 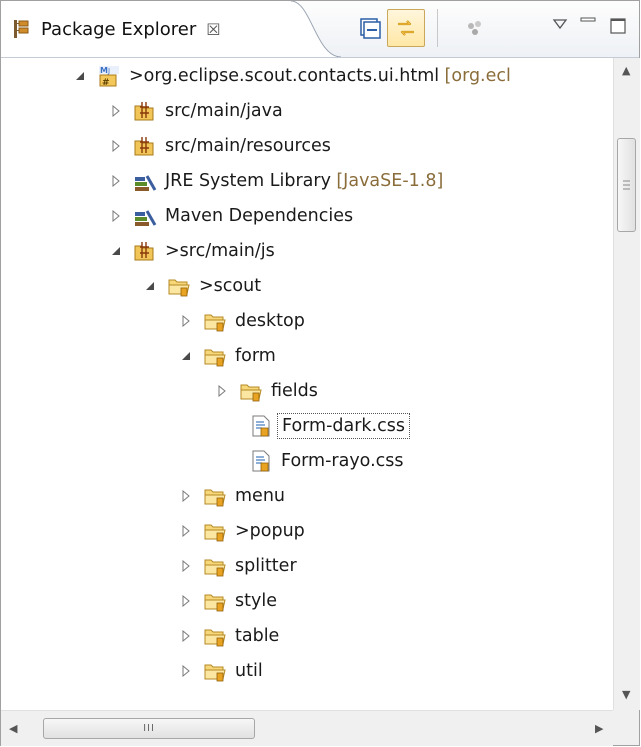 What do you see at coordinates (270, 320) in the screenshot?
I see `tree-row-label: desktop` at bounding box center [270, 320].